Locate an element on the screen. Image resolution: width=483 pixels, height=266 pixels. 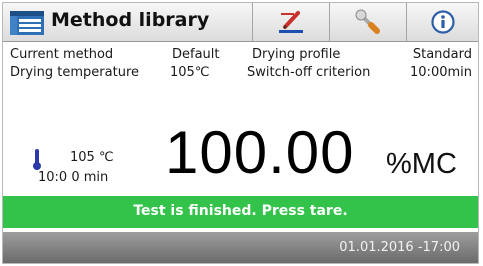
thermometer-icon is located at coordinates (37, 159).